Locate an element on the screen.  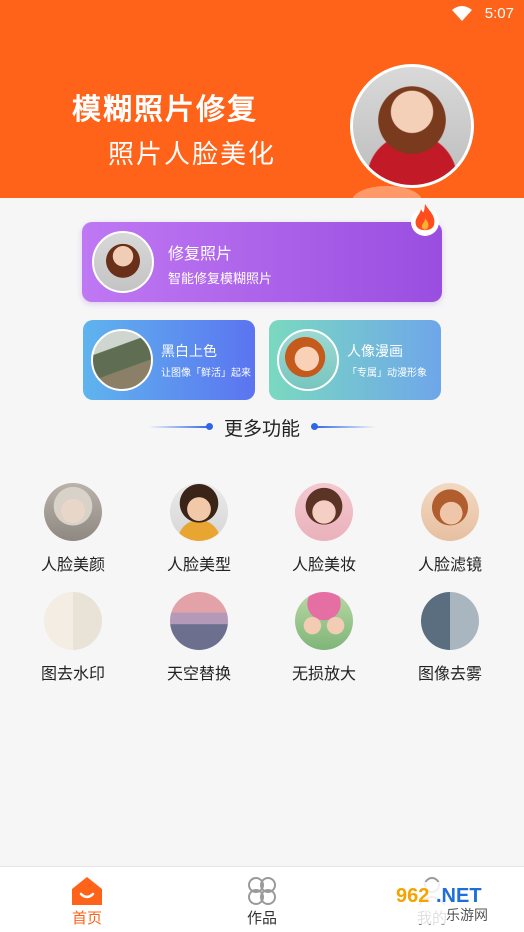
site-watermark-logo: 962 .NET 乐游网 is located at coordinates (454, 903).